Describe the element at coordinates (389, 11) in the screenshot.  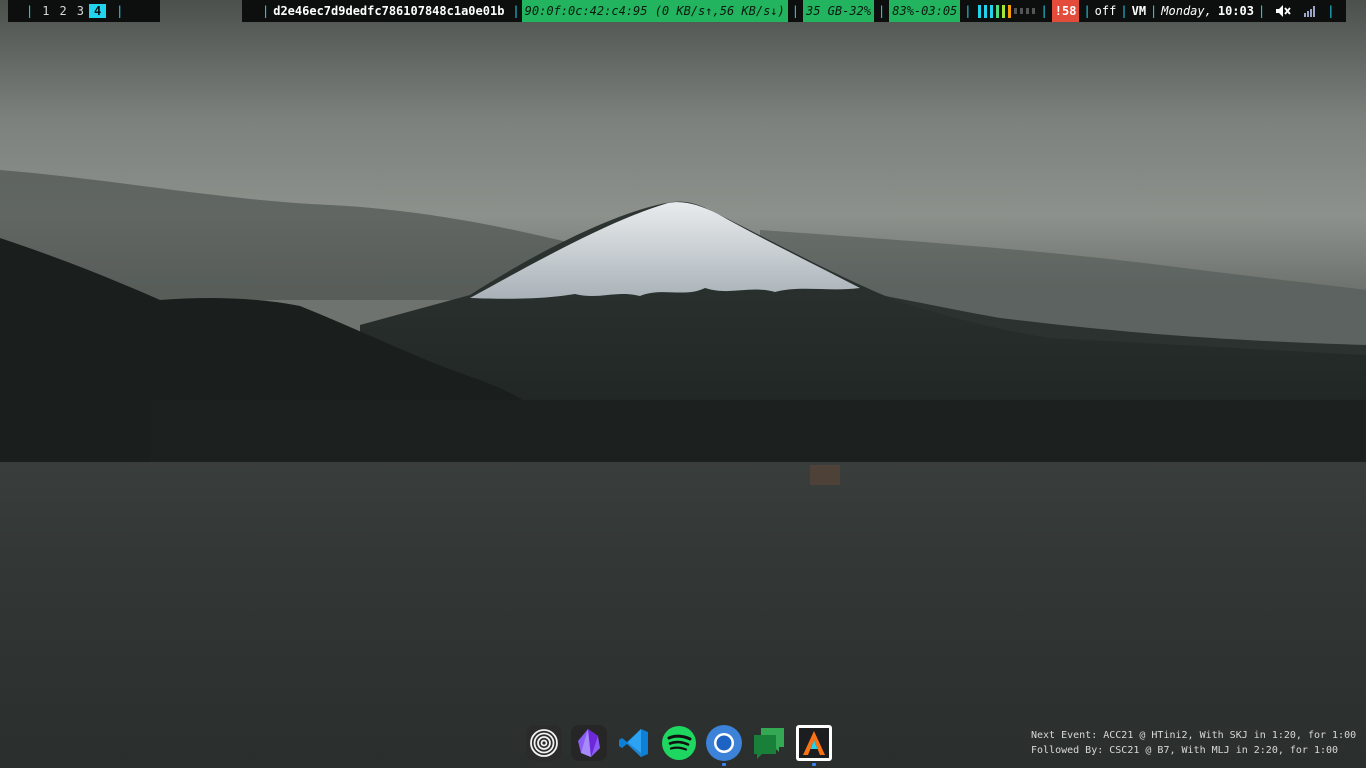
I see `window-title: d2e46ec7d9dedfc786107848c1a0e01b` at that location.